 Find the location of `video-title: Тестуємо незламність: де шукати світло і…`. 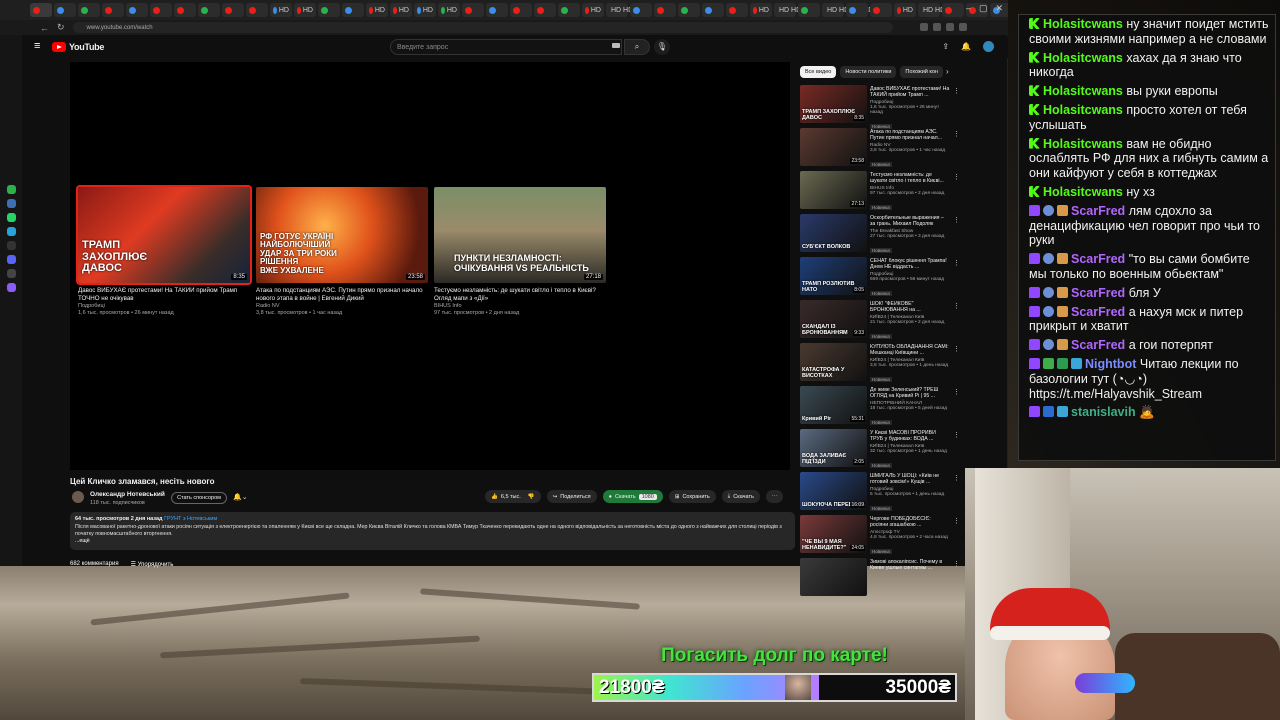

video-title: Тестуємо незламність: де шукати світло і… is located at coordinates (910, 178).